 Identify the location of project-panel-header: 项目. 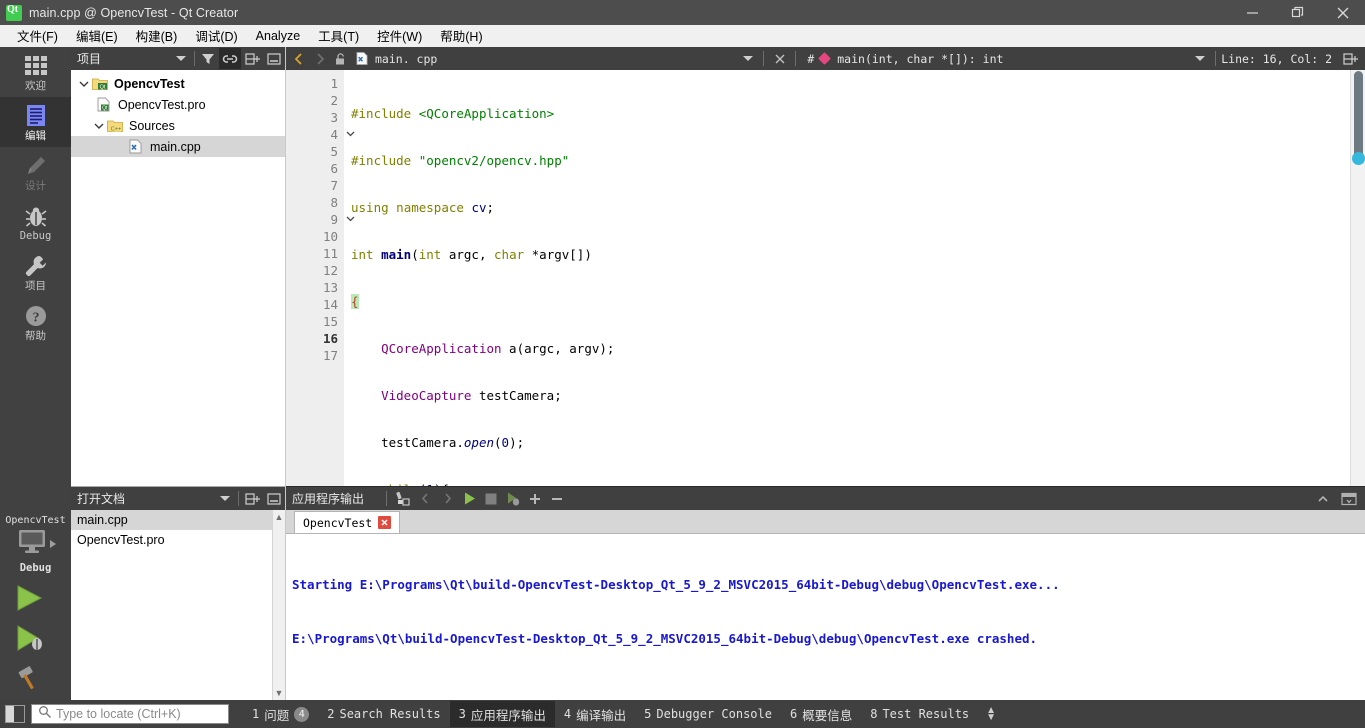
(178, 58).